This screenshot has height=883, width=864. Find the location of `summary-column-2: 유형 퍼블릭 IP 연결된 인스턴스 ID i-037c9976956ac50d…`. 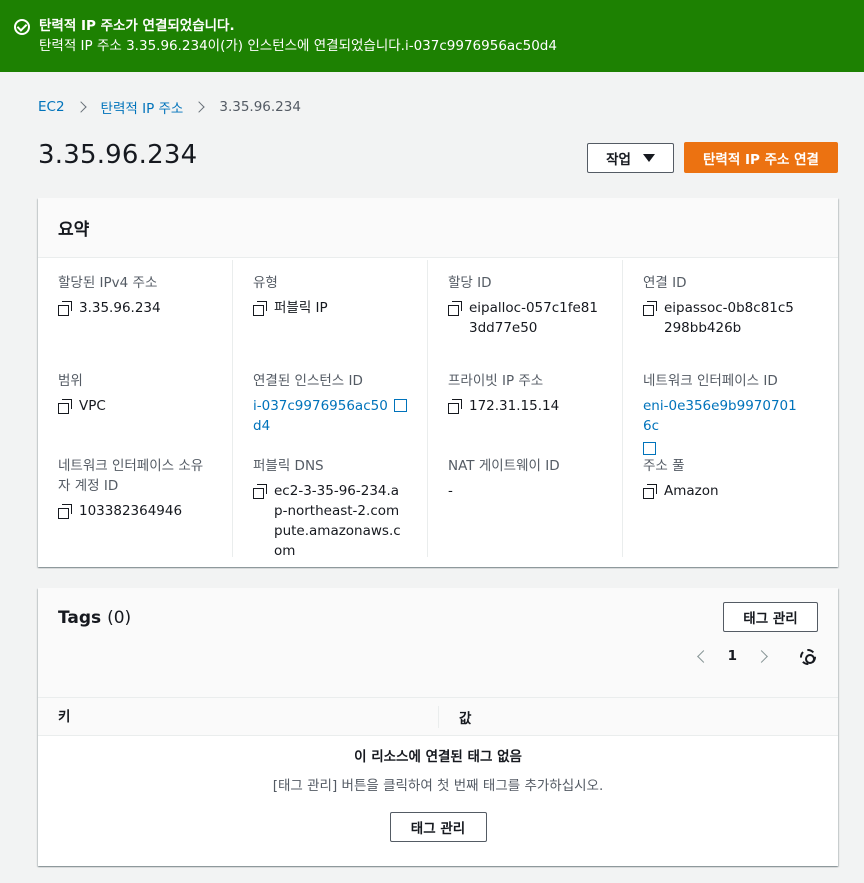

summary-column-2: 유형 퍼블릭 IP 연결된 인스턴스 ID i-037c9976956ac50d… is located at coordinates (330, 409).